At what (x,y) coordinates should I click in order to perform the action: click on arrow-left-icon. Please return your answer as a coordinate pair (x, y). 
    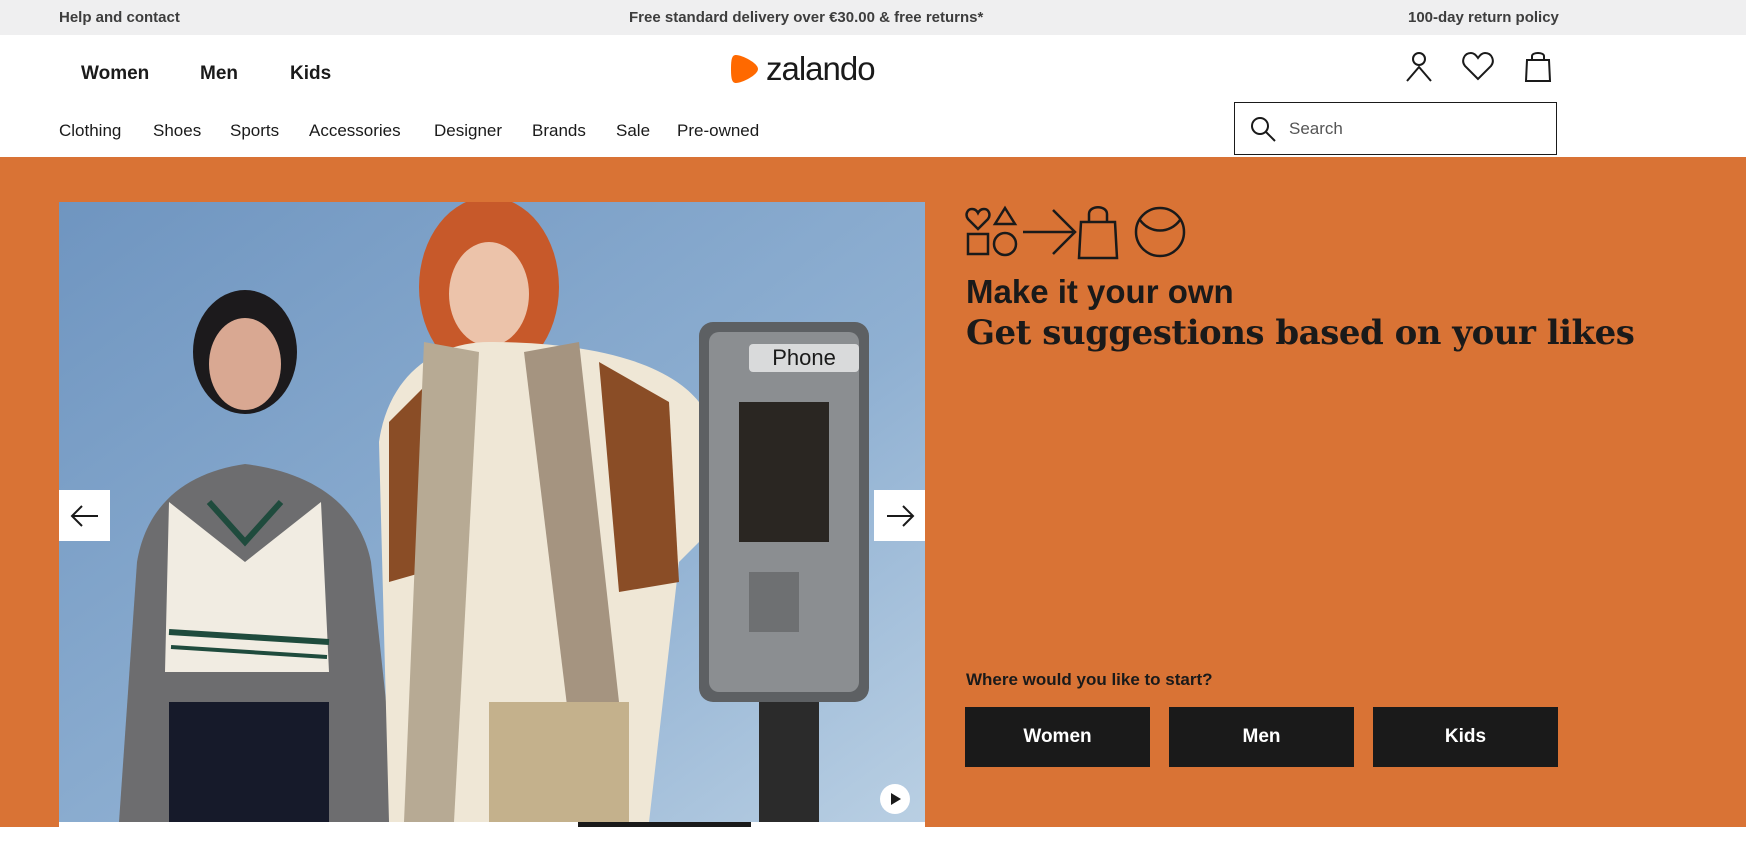
    Looking at the image, I should click on (84, 515).